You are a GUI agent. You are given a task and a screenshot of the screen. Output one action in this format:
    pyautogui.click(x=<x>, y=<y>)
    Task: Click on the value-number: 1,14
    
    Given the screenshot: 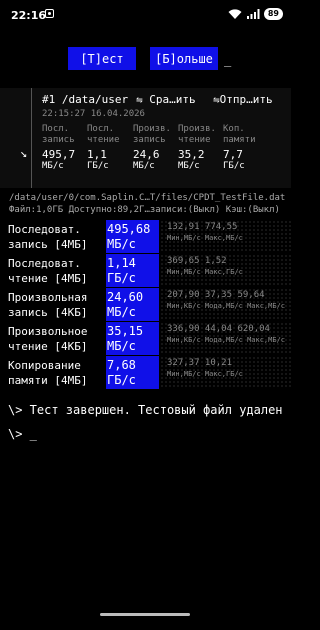 What is the action you would take?
    pyautogui.click(x=121, y=263)
    